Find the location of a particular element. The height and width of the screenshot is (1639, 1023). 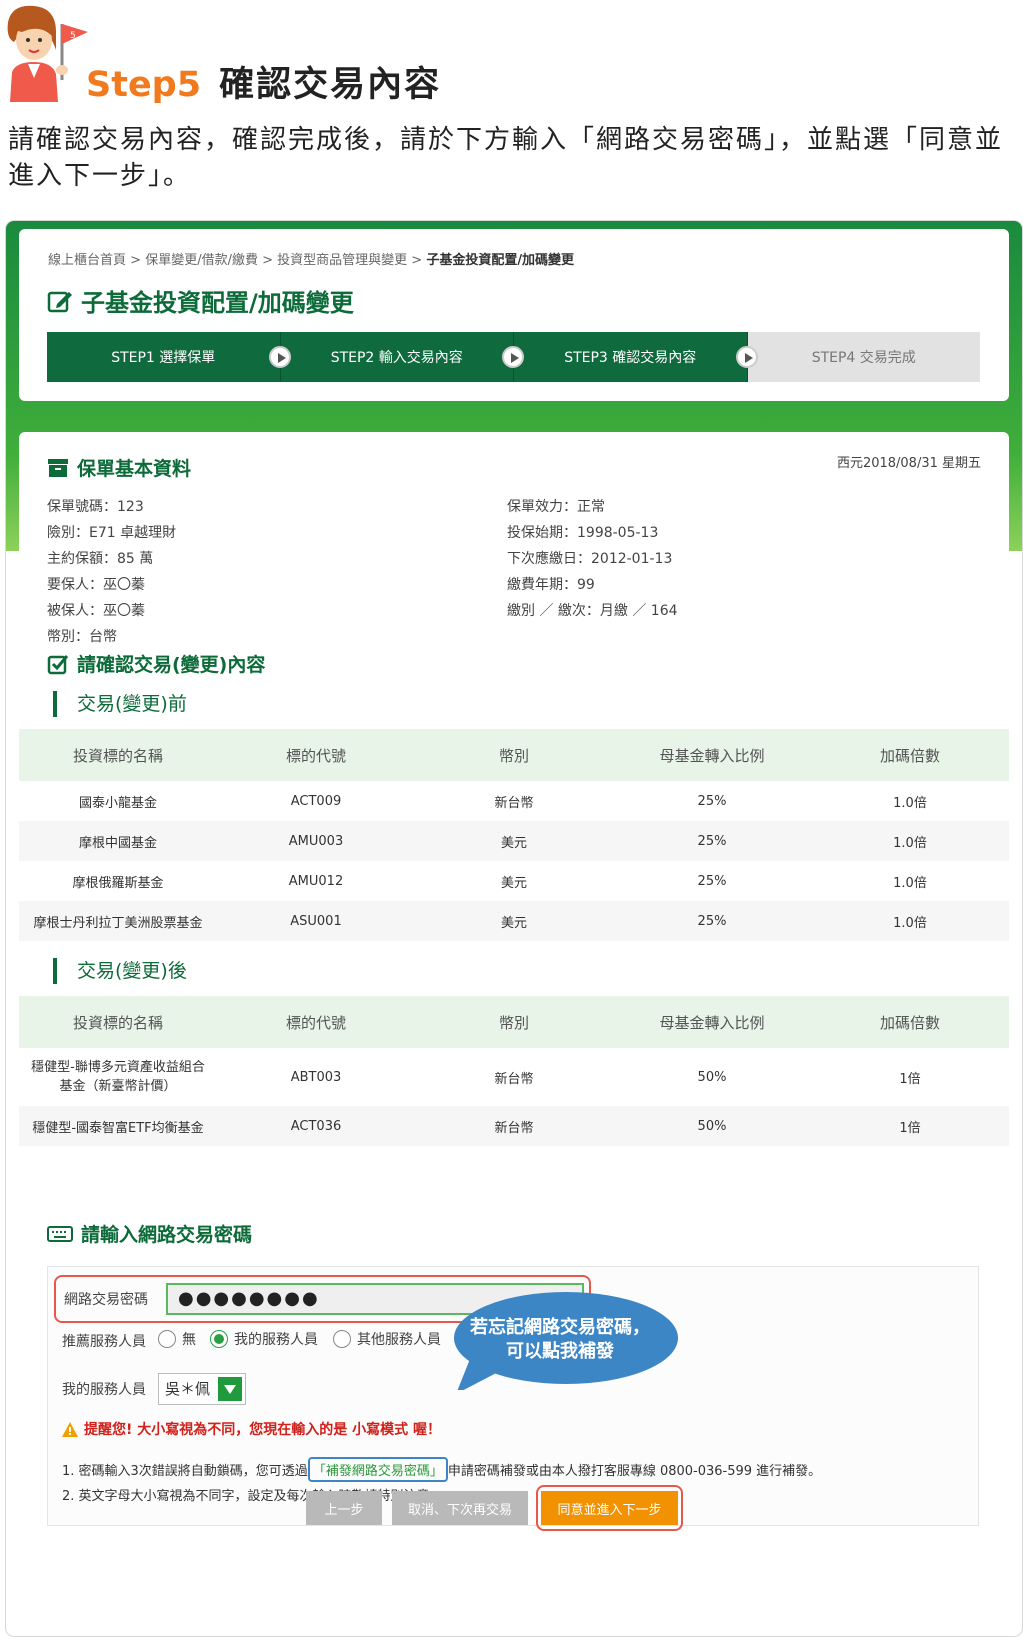

radio-other-agent-label: 其他服務人員 is located at coordinates (399, 1340).